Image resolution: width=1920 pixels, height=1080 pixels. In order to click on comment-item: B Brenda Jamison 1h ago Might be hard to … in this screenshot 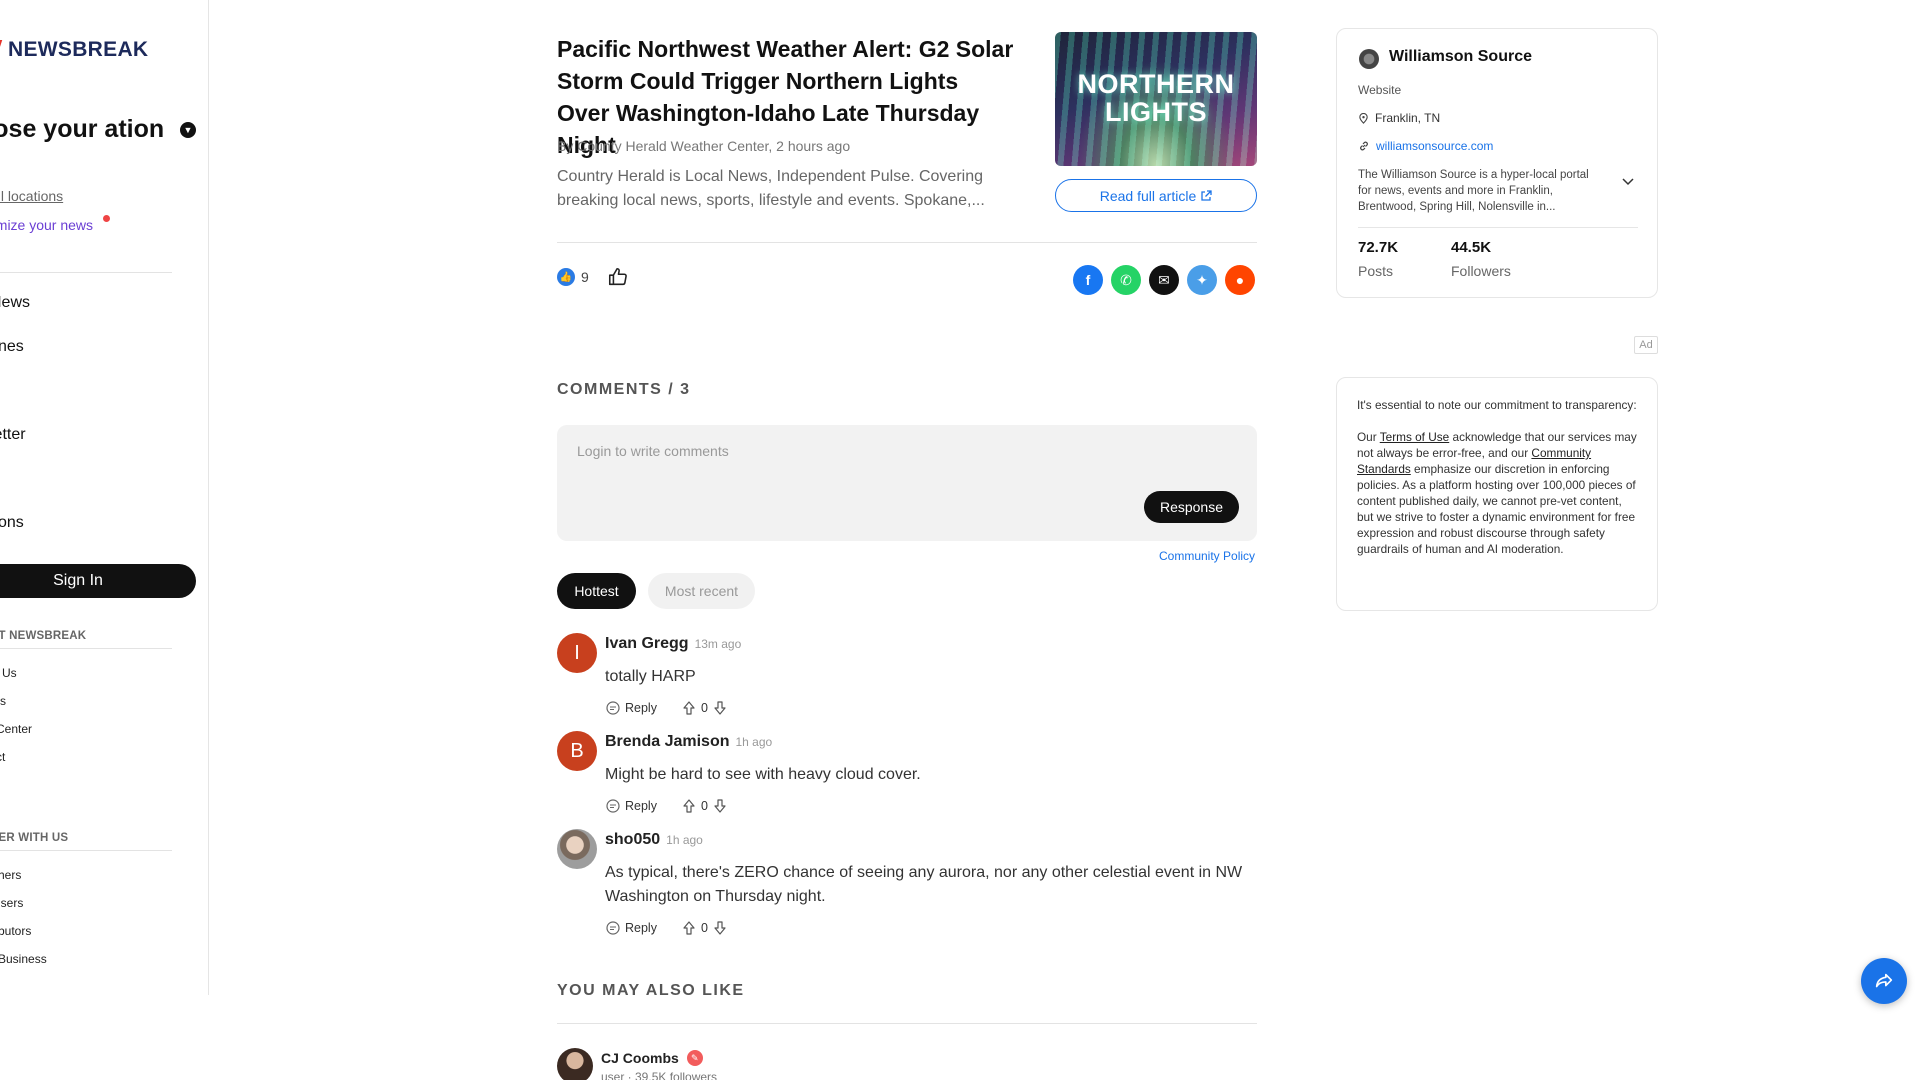, I will do `click(907, 776)`.